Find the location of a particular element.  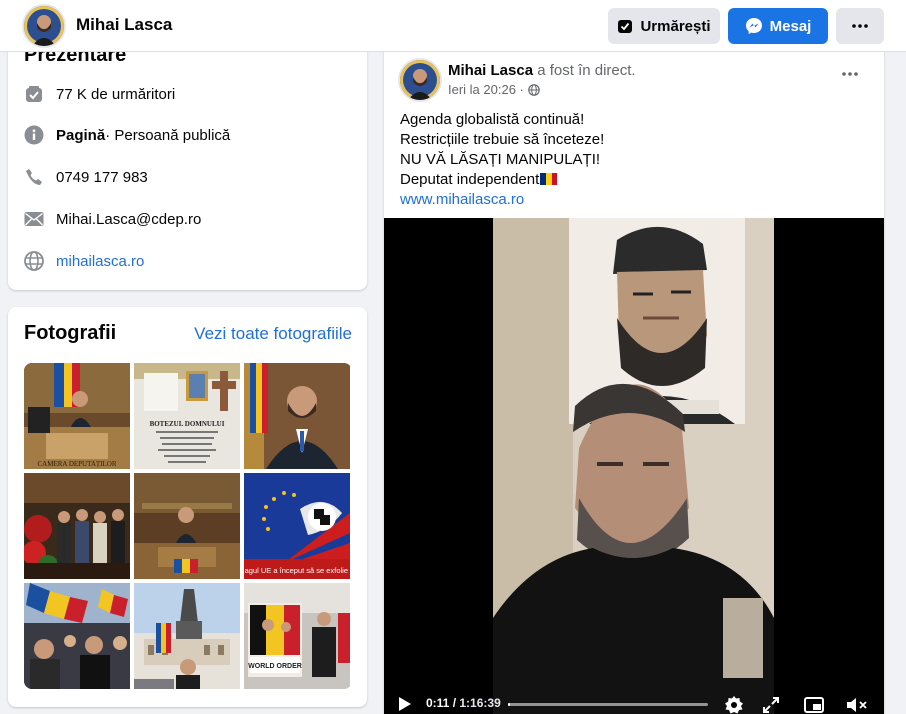

page-type-rest: · Persoană publică is located at coordinates (168, 135).